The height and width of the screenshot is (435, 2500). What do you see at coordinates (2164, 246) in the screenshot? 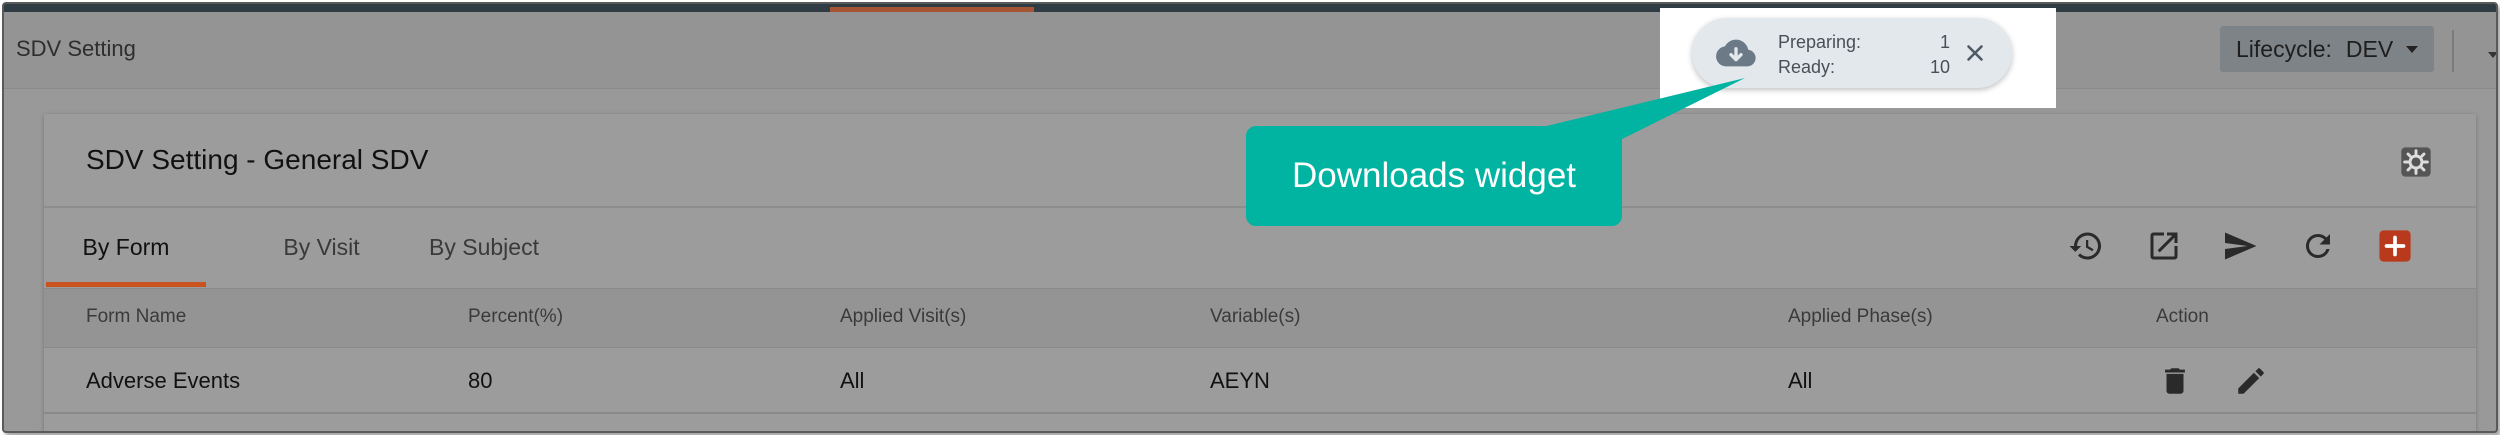
I see `open-external-icon` at bounding box center [2164, 246].